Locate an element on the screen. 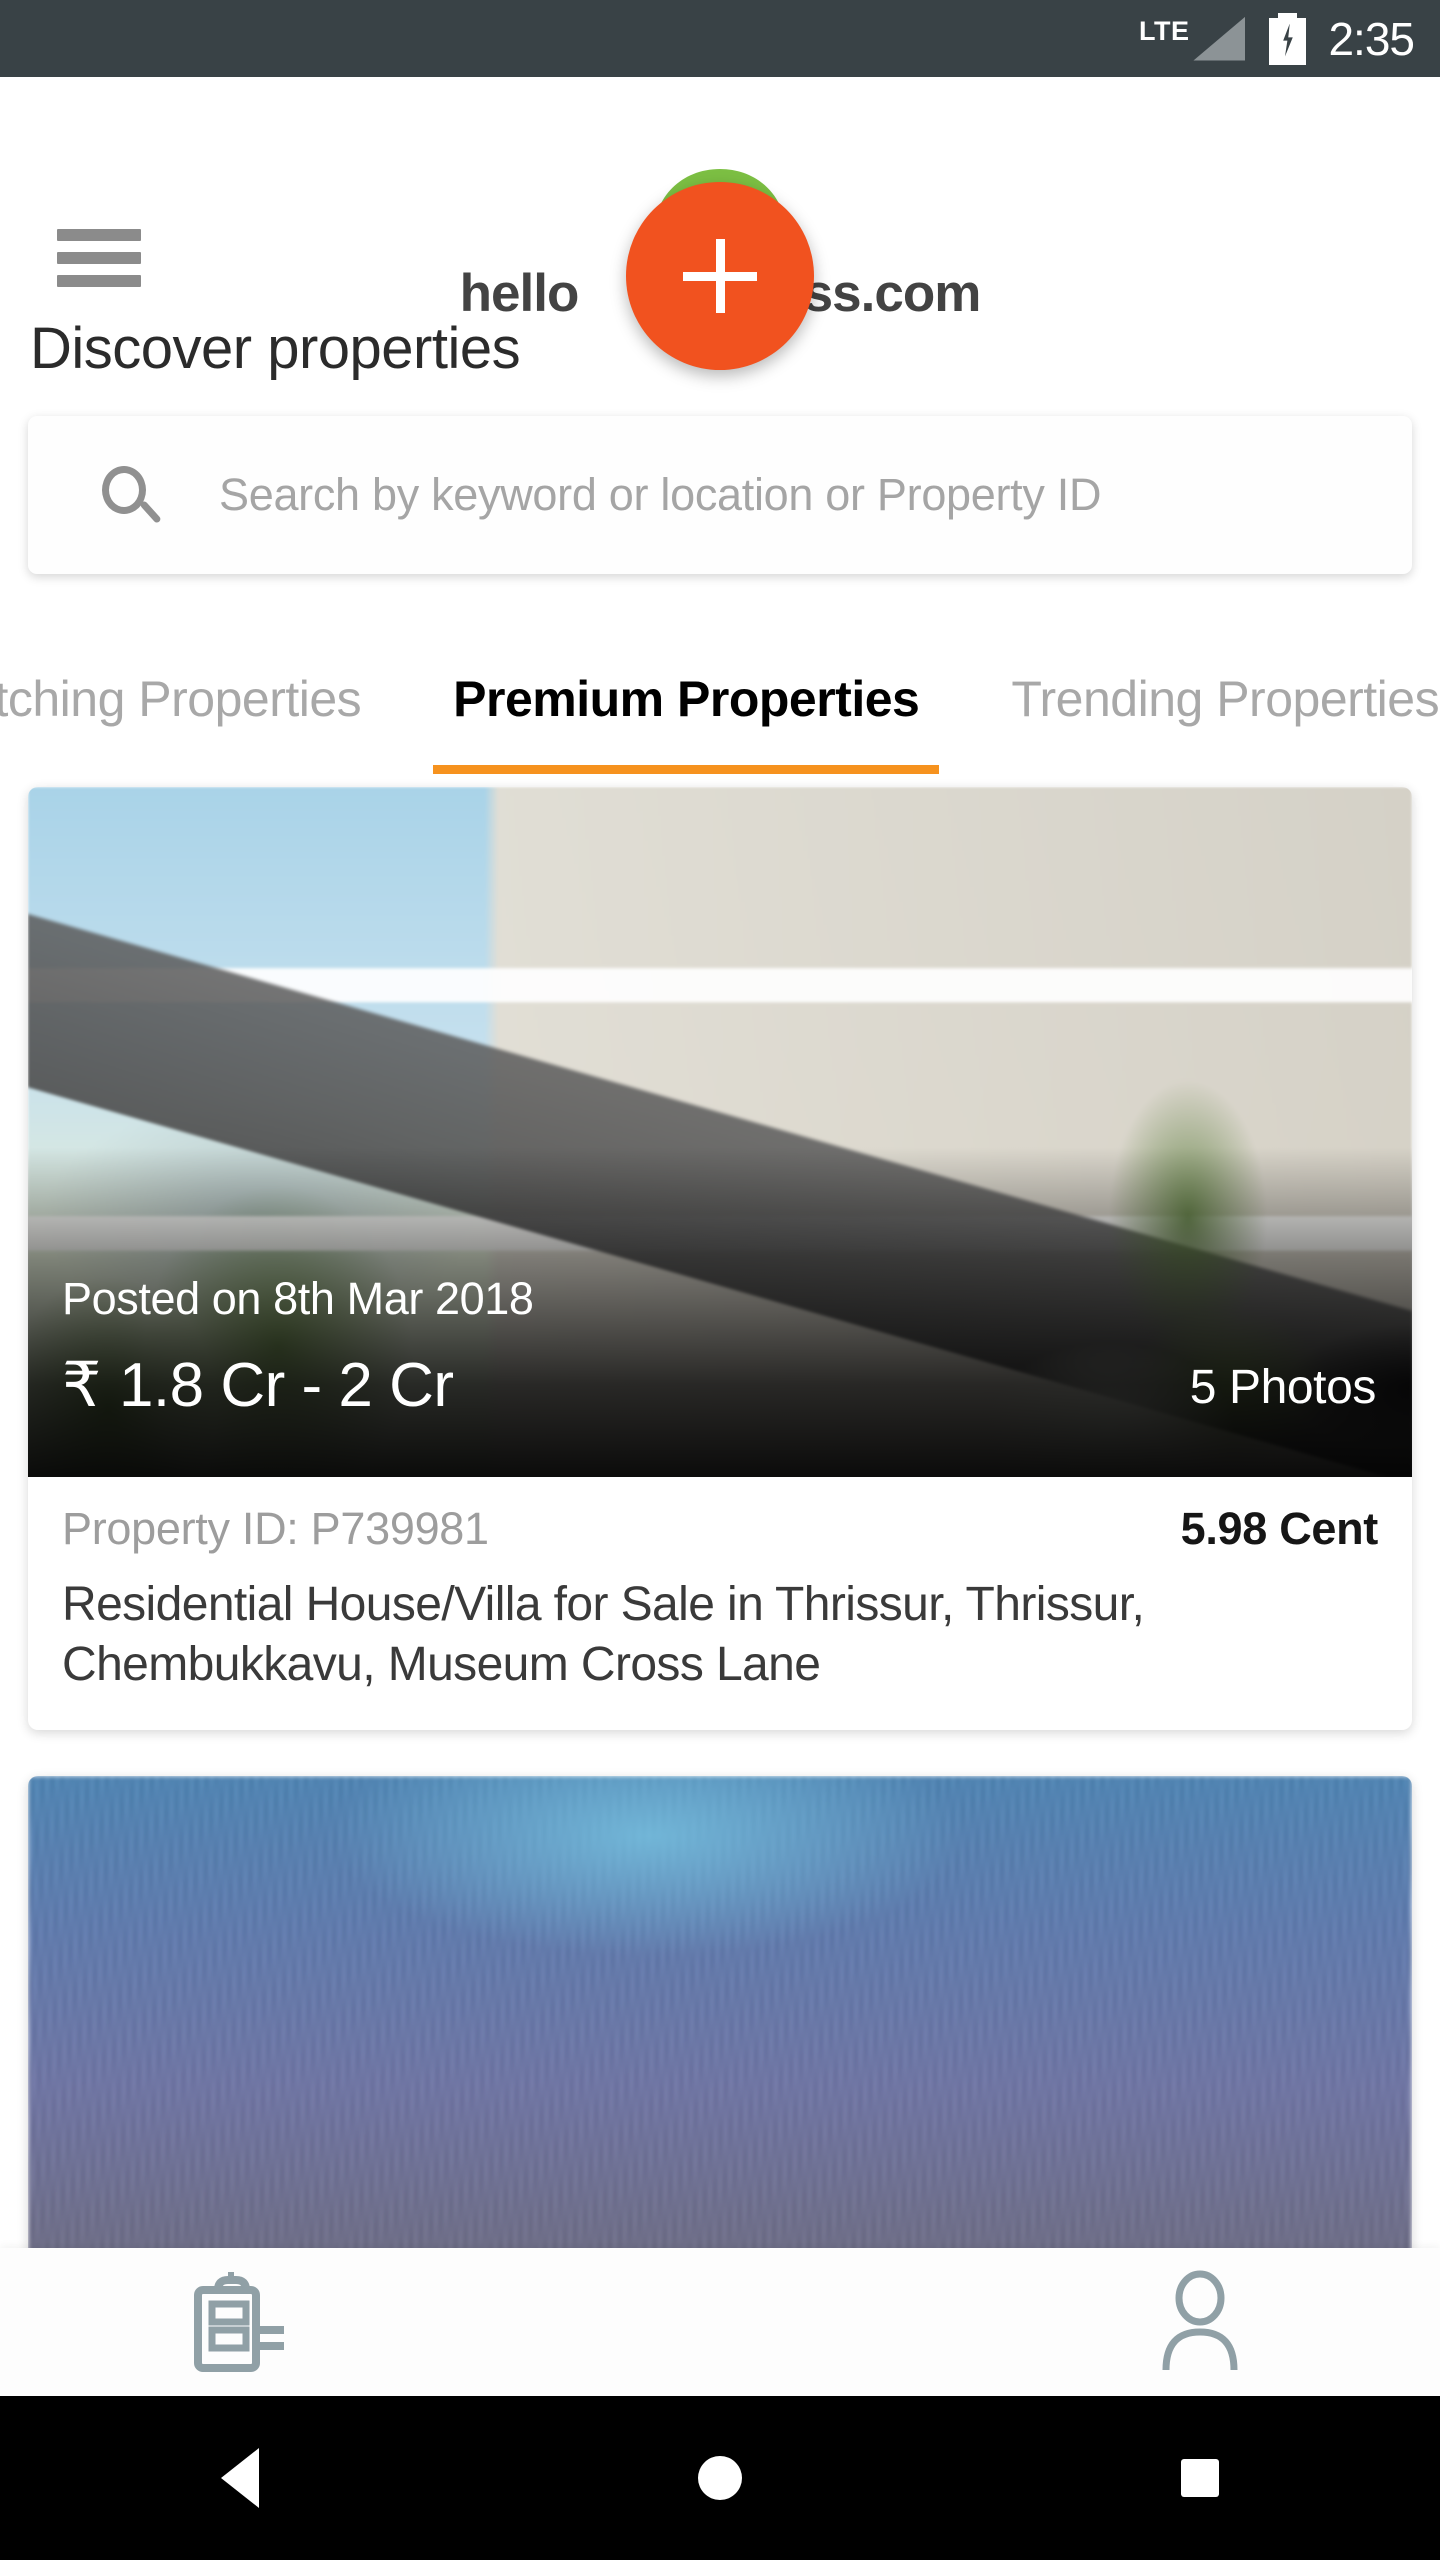 The height and width of the screenshot is (2560, 1440). nav-item-listings is located at coordinates (240, 2322).